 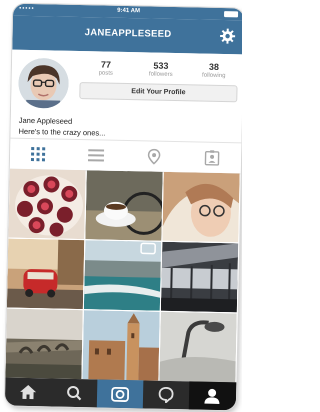 I want to click on tab-home, so click(x=28, y=392).